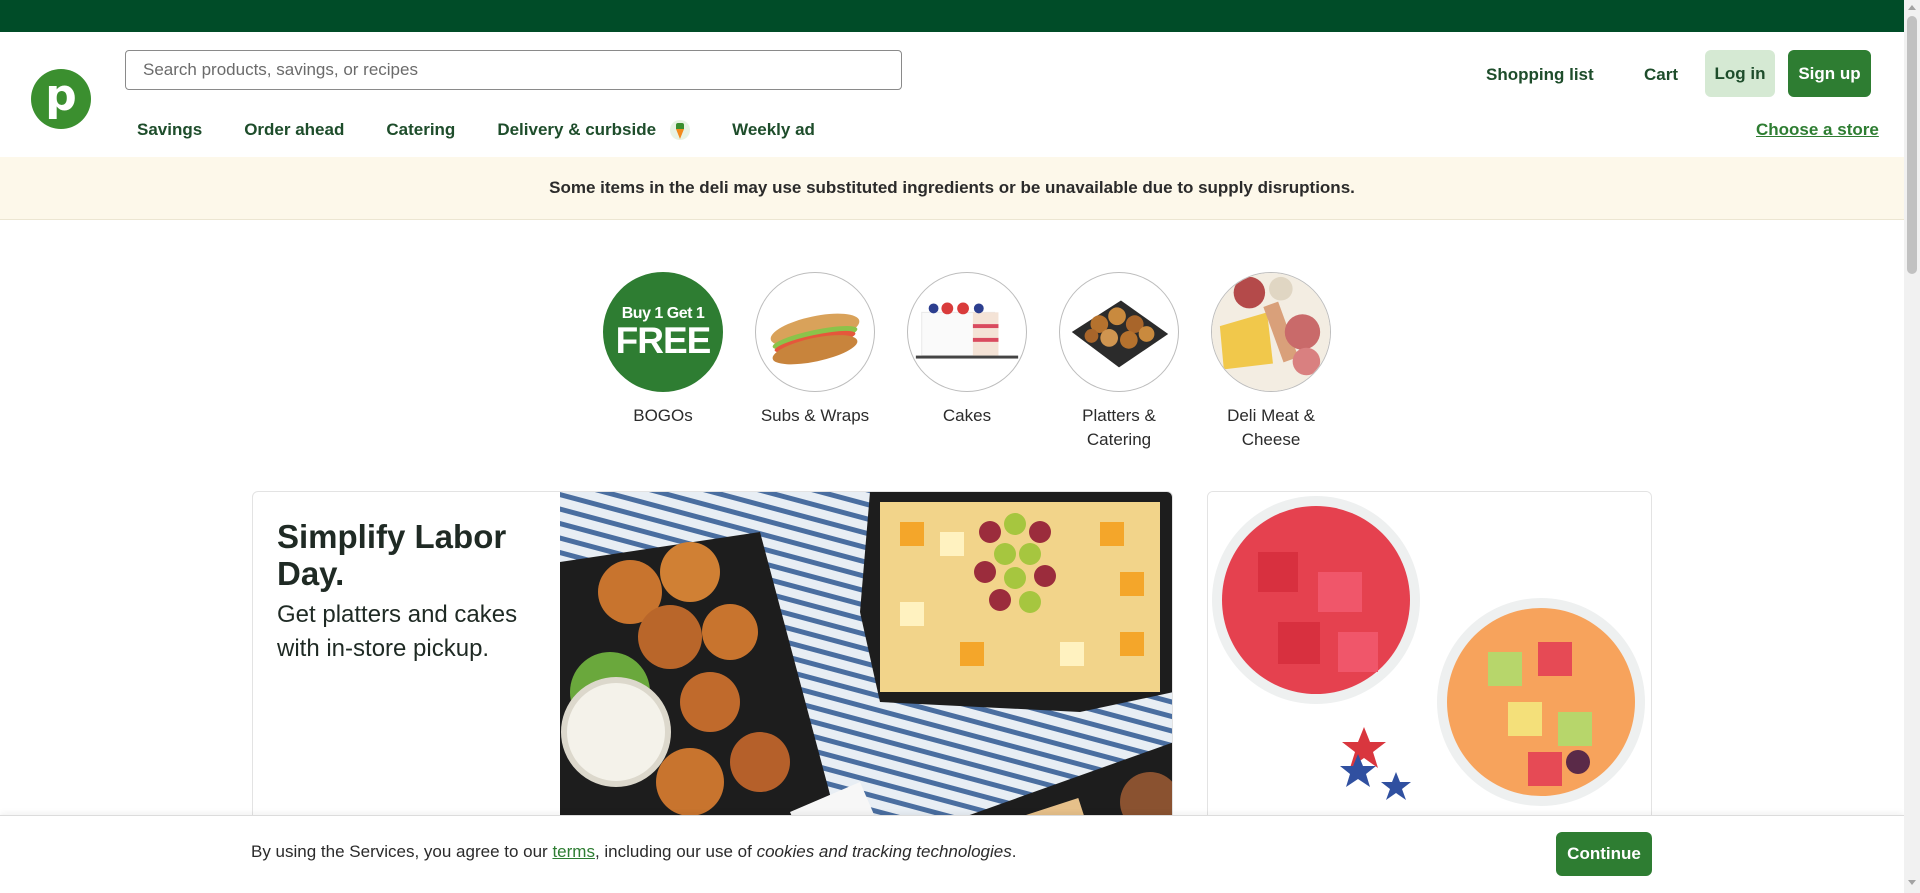 The width and height of the screenshot is (1920, 893). I want to click on nav-label: Weekly ad, so click(773, 129).